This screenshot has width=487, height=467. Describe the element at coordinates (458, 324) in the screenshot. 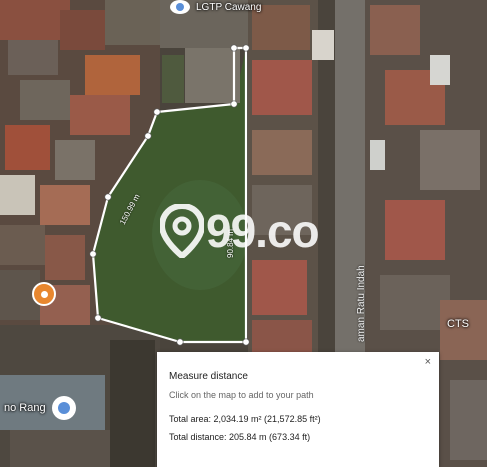

I see `place-label-right: CTS` at that location.